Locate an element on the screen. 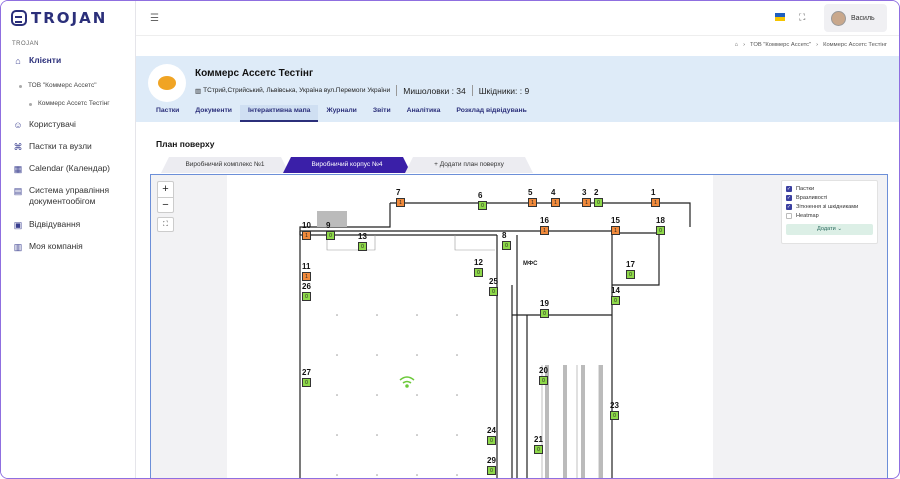 The height and width of the screenshot is (479, 900). layer-label: Вразливості is located at coordinates (812, 197).